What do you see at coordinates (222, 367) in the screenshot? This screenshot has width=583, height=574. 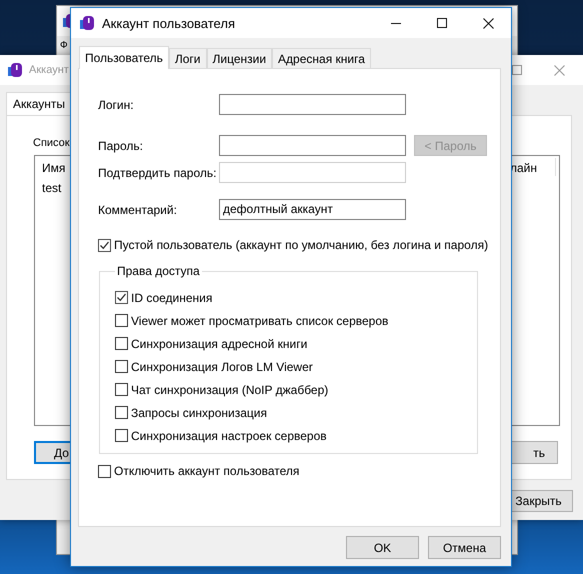 I see `checkbox-label: Синхронизация Логов LM Viewer` at bounding box center [222, 367].